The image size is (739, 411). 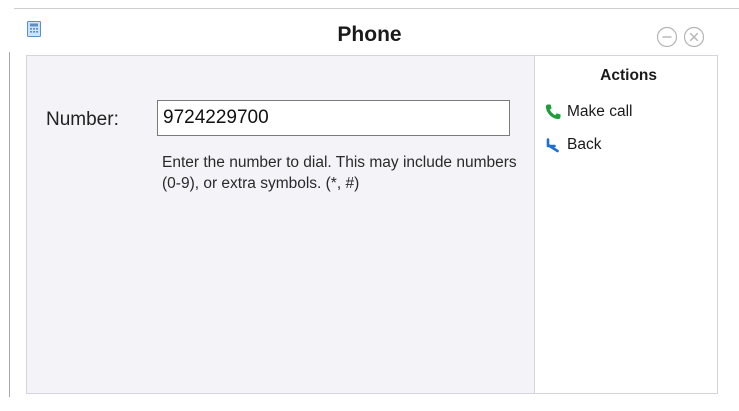 What do you see at coordinates (376, 8) in the screenshot?
I see `title-bar-rule` at bounding box center [376, 8].